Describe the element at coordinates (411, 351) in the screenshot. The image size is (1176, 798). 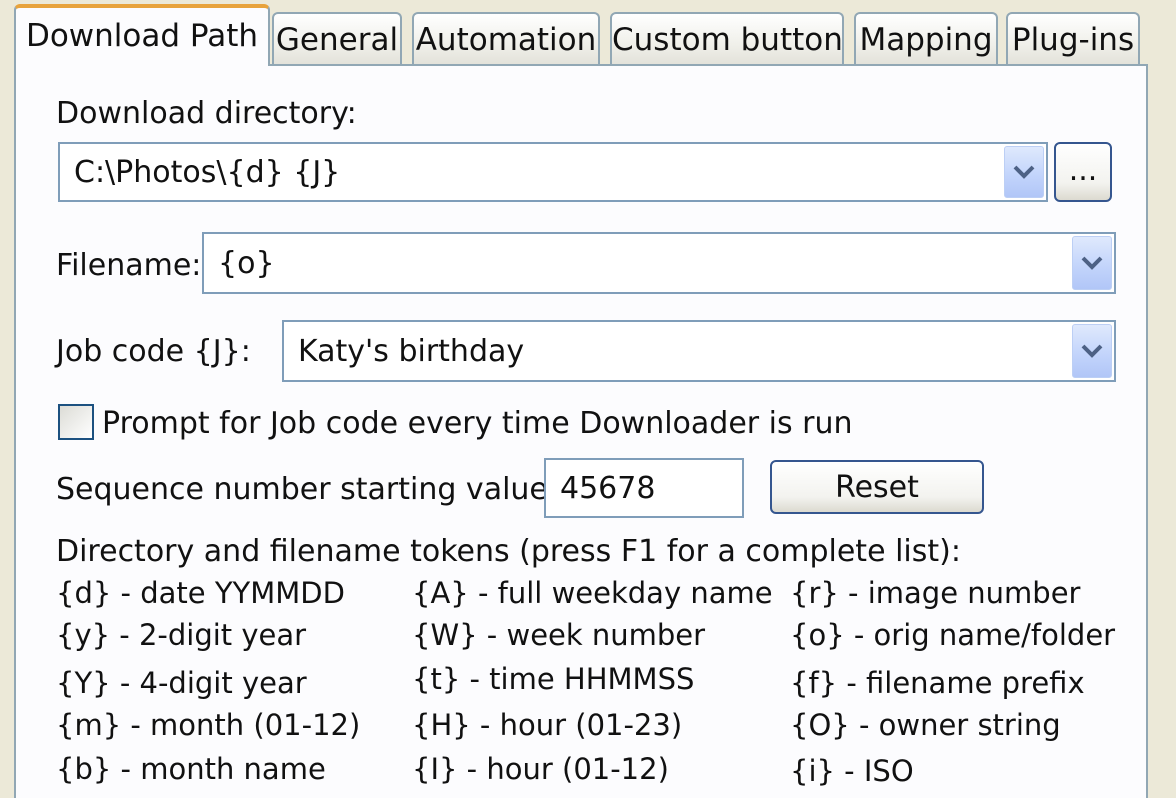
I see `job-code-value: Katy's birthday` at that location.